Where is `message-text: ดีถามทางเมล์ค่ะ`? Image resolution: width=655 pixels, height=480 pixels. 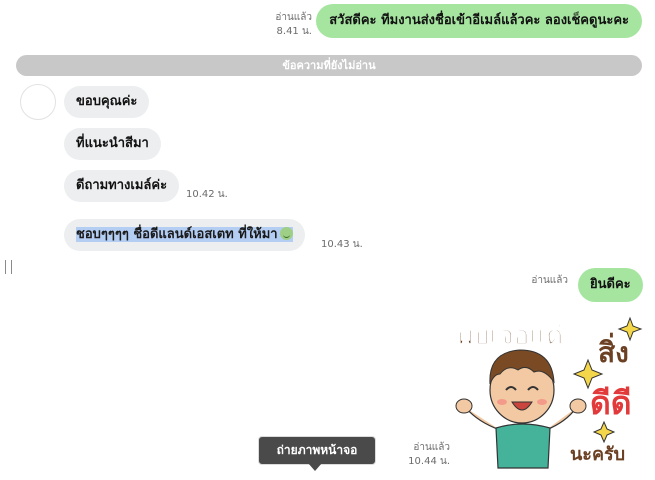 message-text: ดีถามทางเมล์ค่ะ is located at coordinates (122, 185).